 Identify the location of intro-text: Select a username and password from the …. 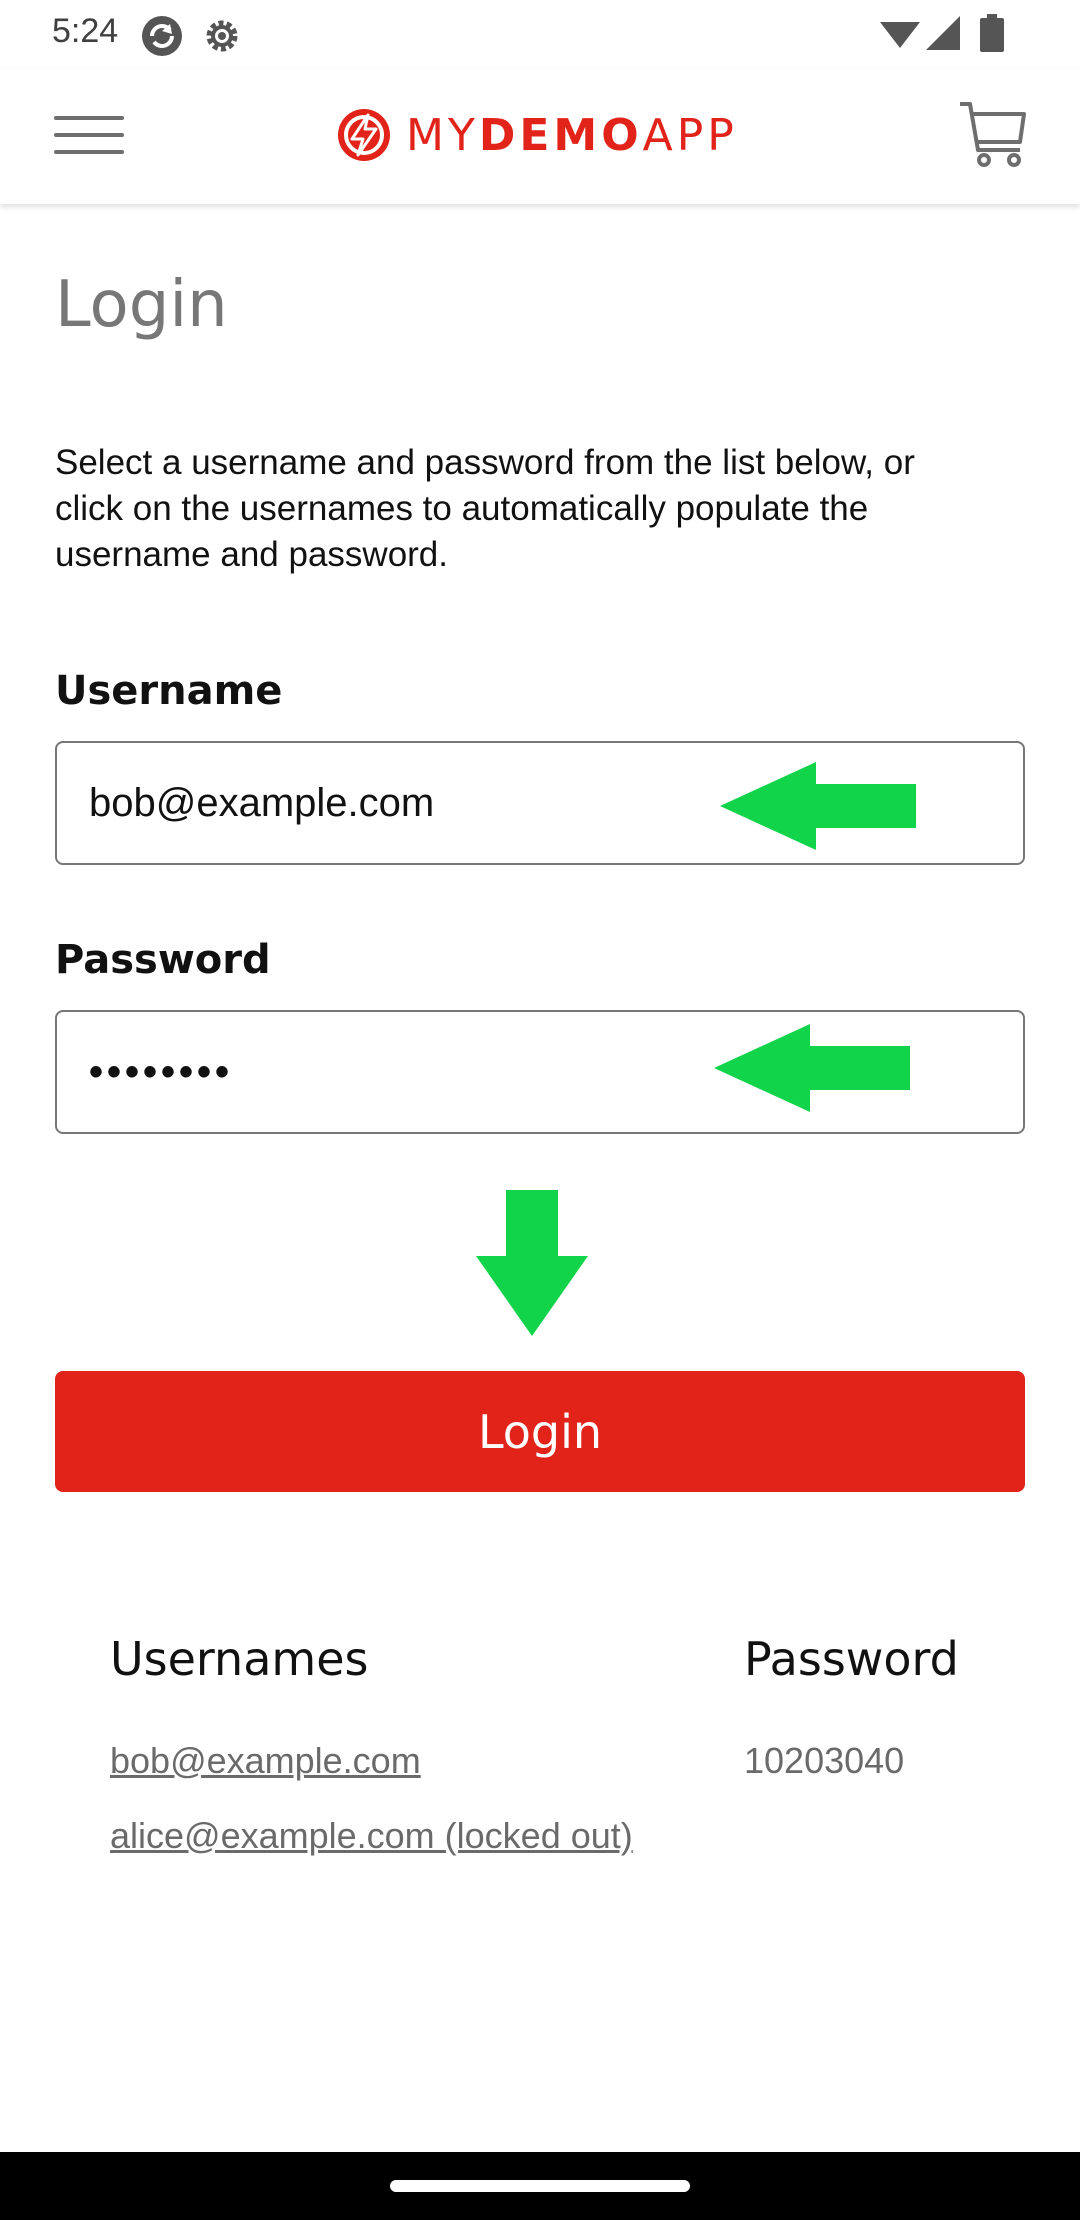
(485, 508).